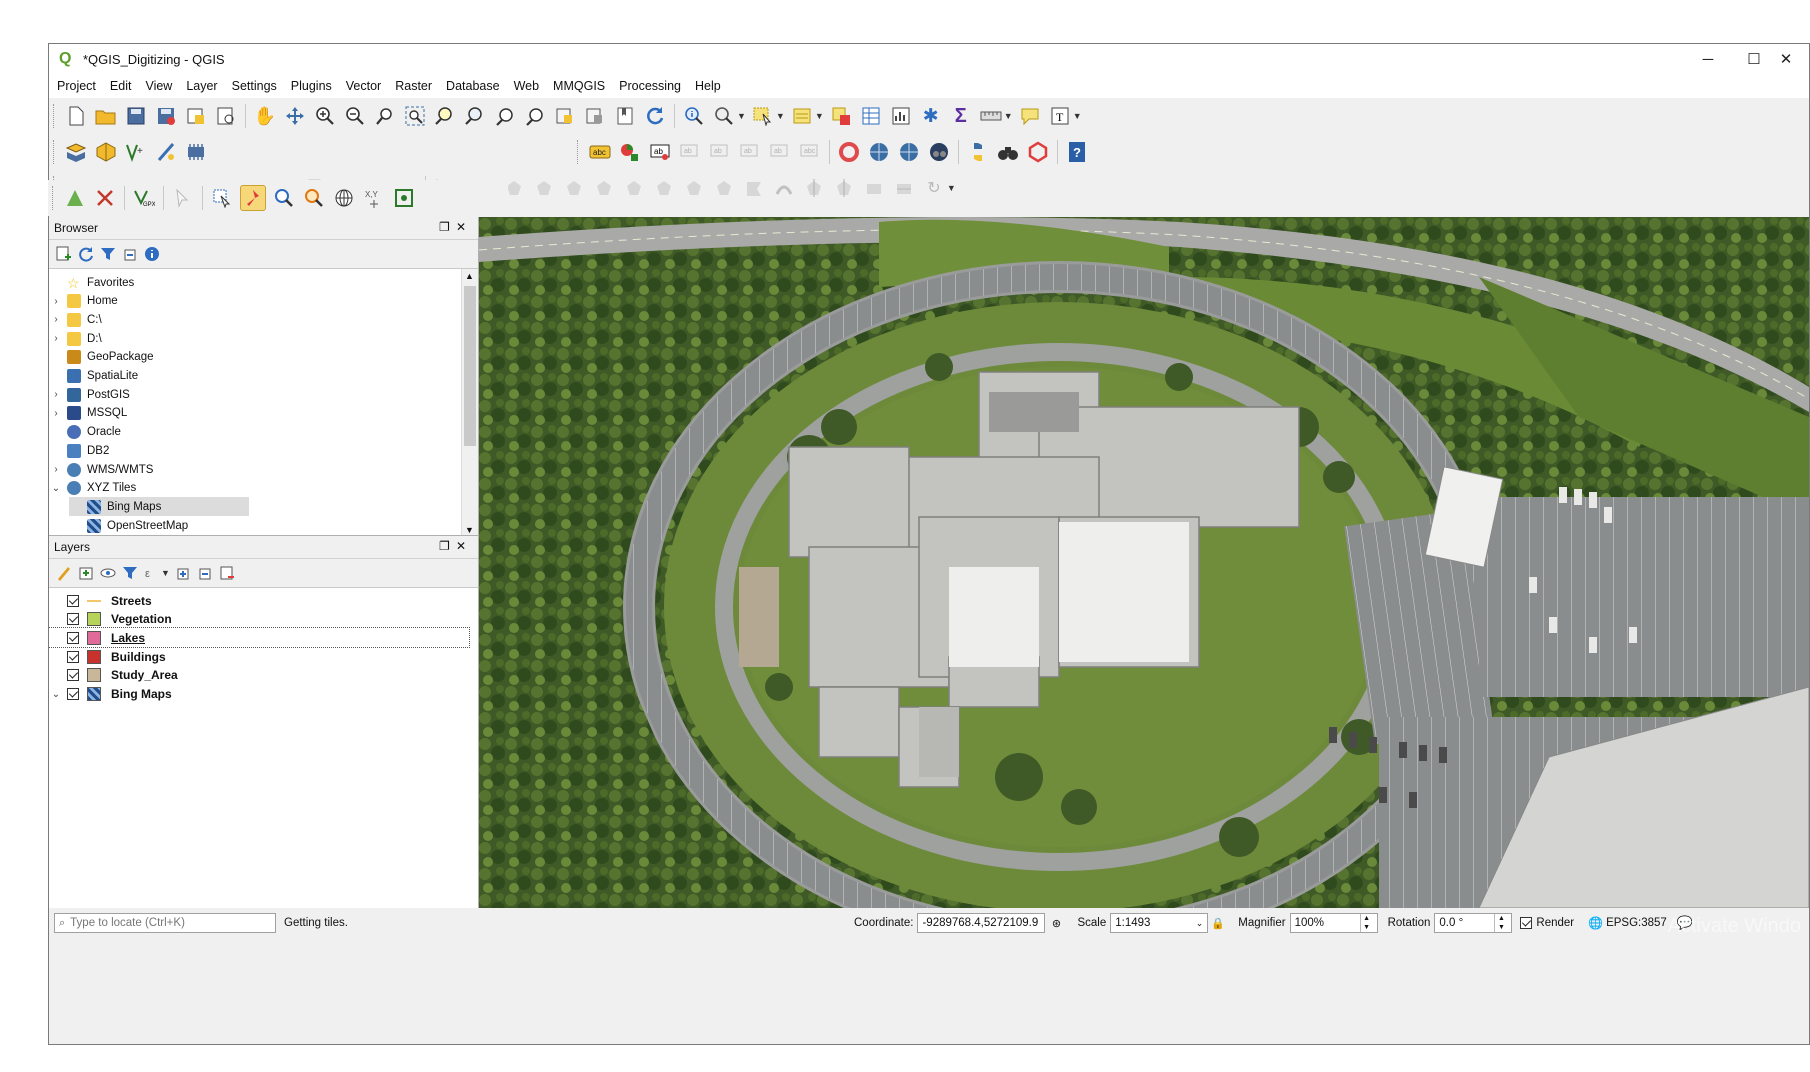 This screenshot has width=1810, height=1072. Describe the element at coordinates (136, 152) in the screenshot. I see `new-shapefile-icon: +` at that location.